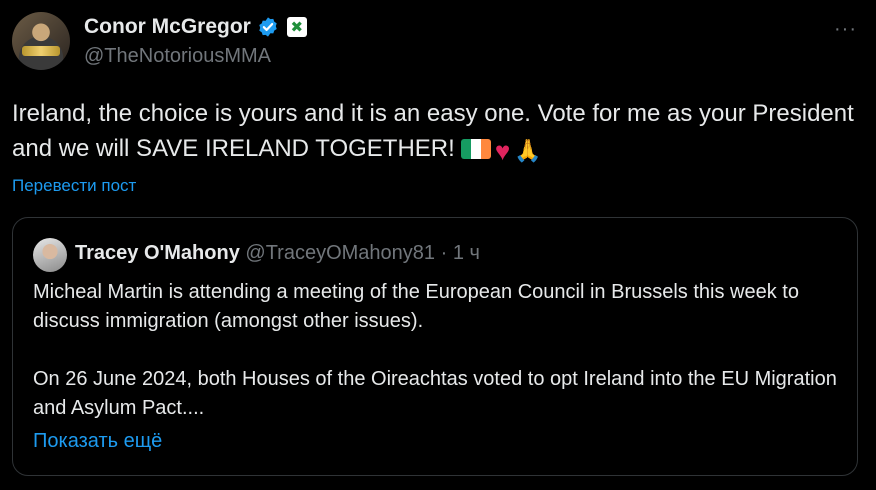 The image size is (876, 490). I want to click on championship-belt-image, so click(41, 51).